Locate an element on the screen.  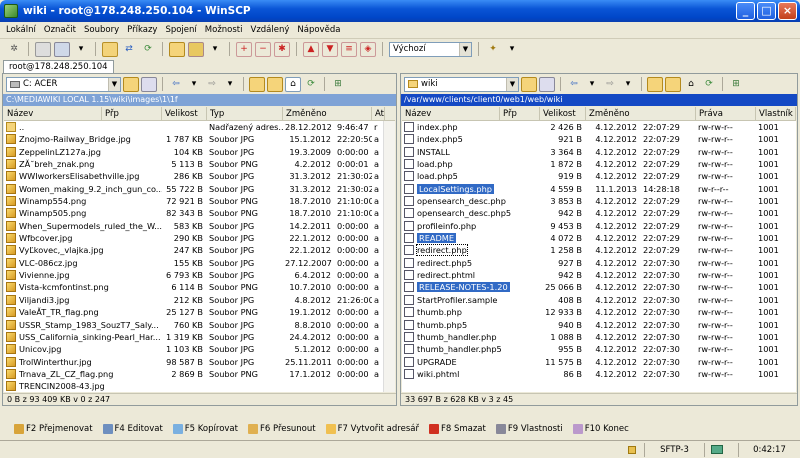
queue-icon is located at coordinates (62, 49).